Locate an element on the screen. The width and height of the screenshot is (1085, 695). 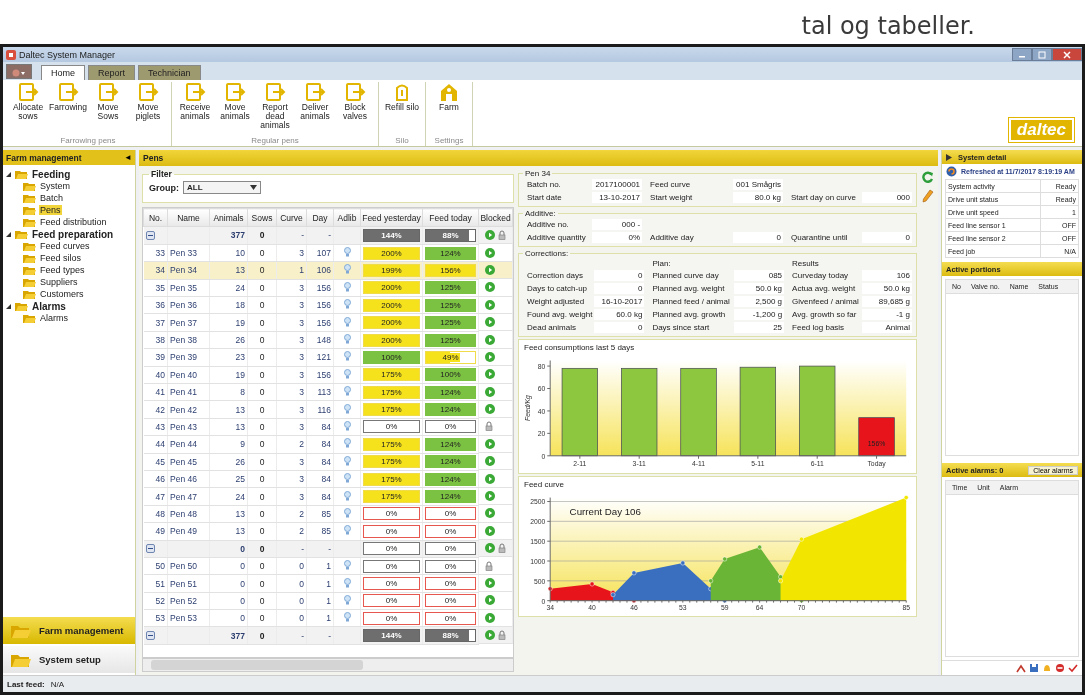
column-header: Blocked is located at coordinates (495, 217).